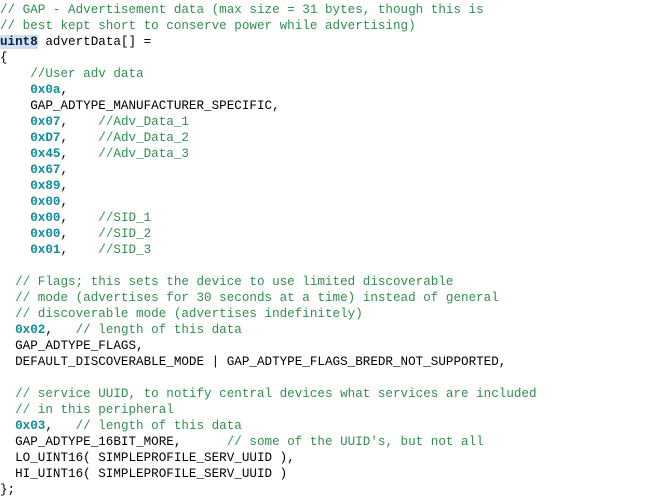 This screenshot has width=656, height=500. What do you see at coordinates (113, 442) in the screenshot?
I see `code-token-plain: GAP_ADTYPE_16BIT_MORE,` at bounding box center [113, 442].